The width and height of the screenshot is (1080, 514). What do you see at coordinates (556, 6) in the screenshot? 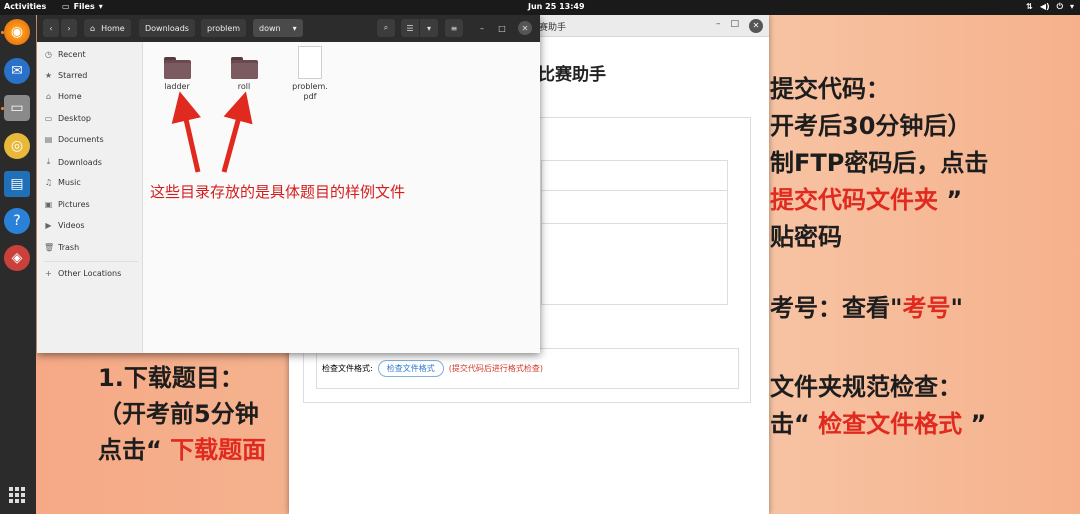
I see `clock: Jun 25 13:49` at bounding box center [556, 6].